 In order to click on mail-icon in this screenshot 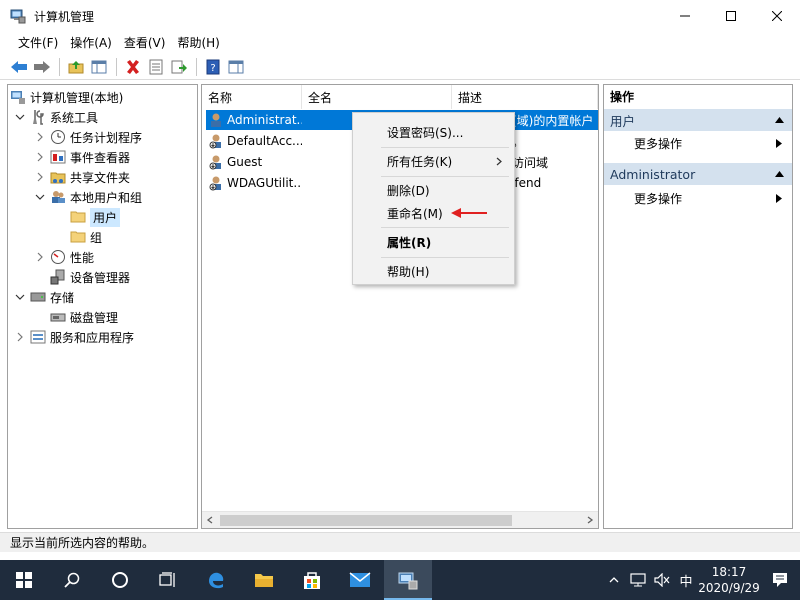, I will do `click(360, 579)`.